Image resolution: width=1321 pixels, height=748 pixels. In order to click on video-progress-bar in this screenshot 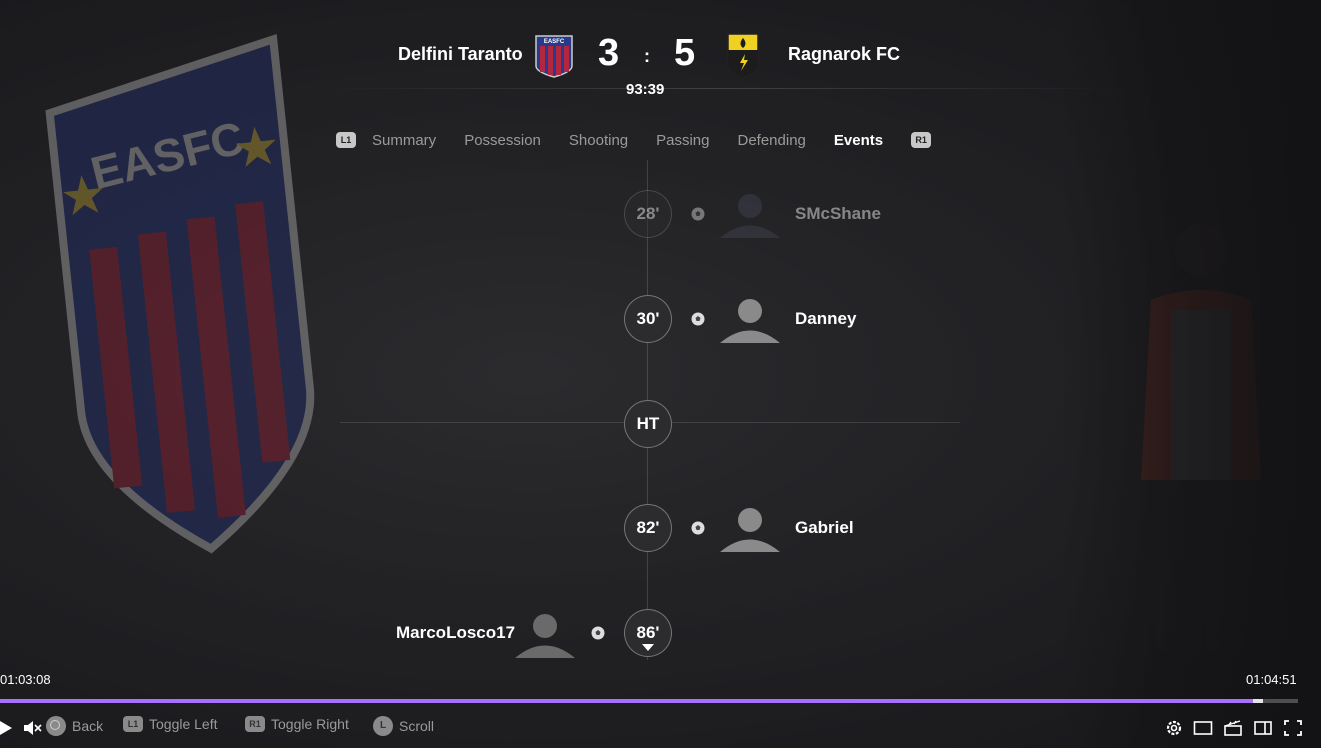, I will do `click(649, 701)`.